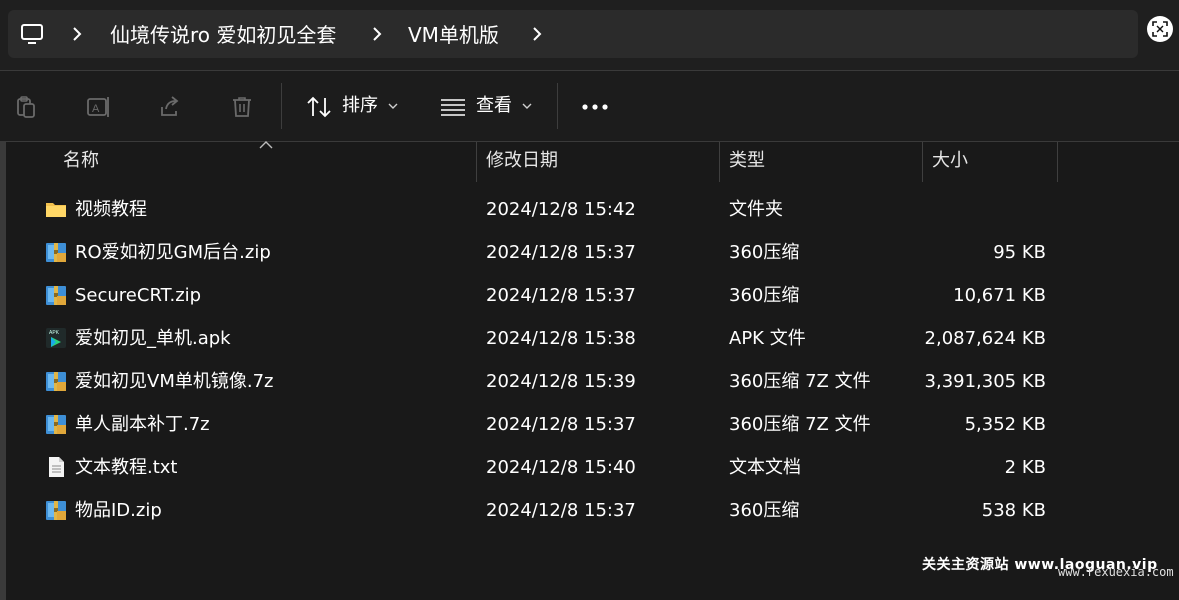 The width and height of the screenshot is (1179, 600). I want to click on apk-icon: APK, so click(56, 338).